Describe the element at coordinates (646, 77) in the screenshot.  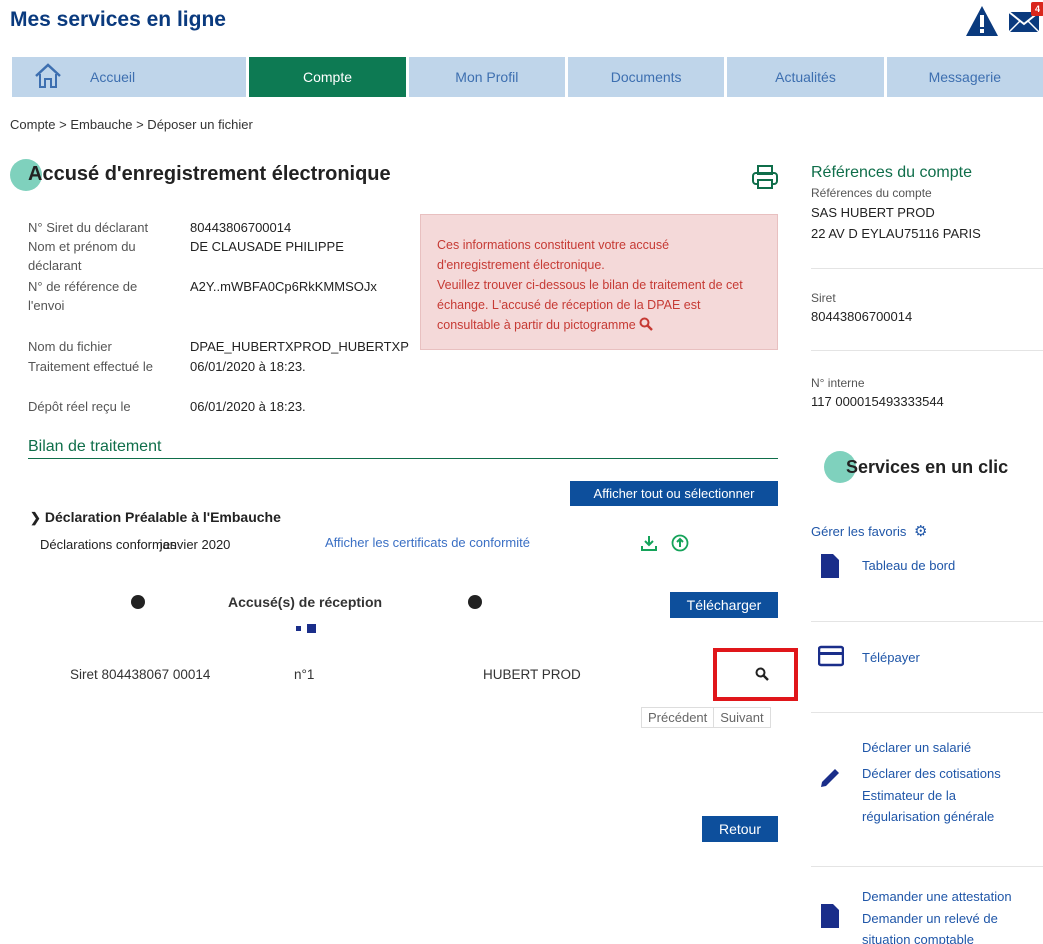
I see `tab-documents: Documents` at that location.